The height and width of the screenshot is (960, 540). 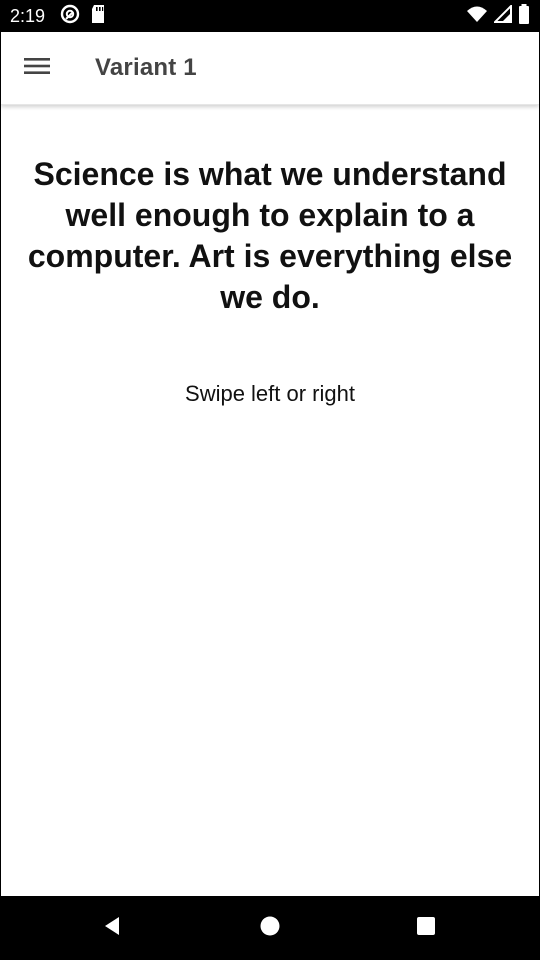 I want to click on home-button, so click(x=270, y=928).